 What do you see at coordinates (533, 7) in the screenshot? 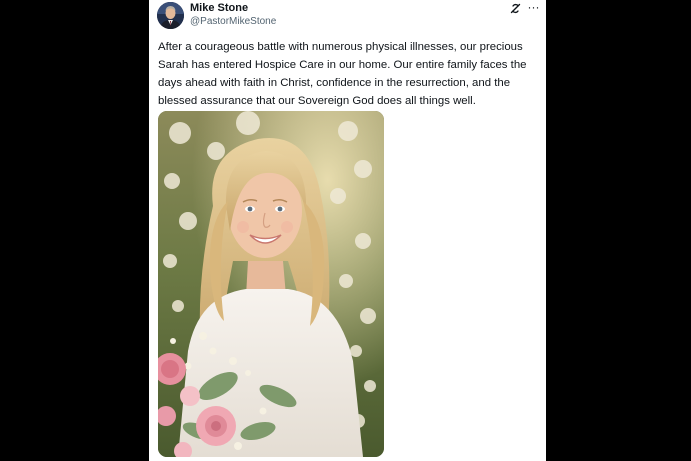
I see `more-options-icon: ···` at bounding box center [533, 7].